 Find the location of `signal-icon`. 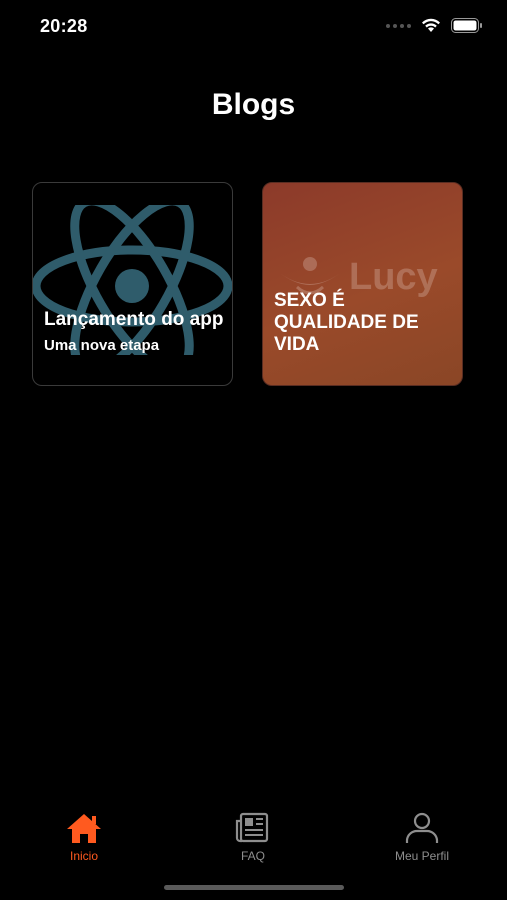

signal-icon is located at coordinates (398, 25).